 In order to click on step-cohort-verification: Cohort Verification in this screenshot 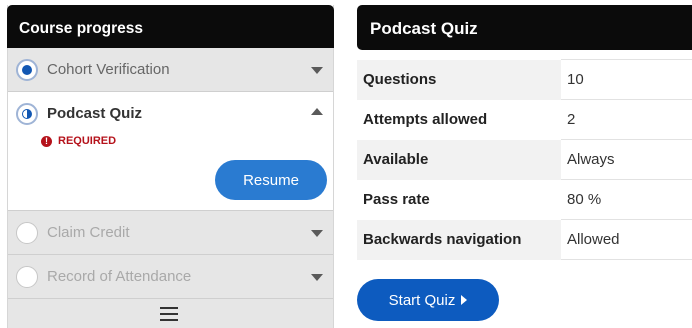, I will do `click(170, 70)`.